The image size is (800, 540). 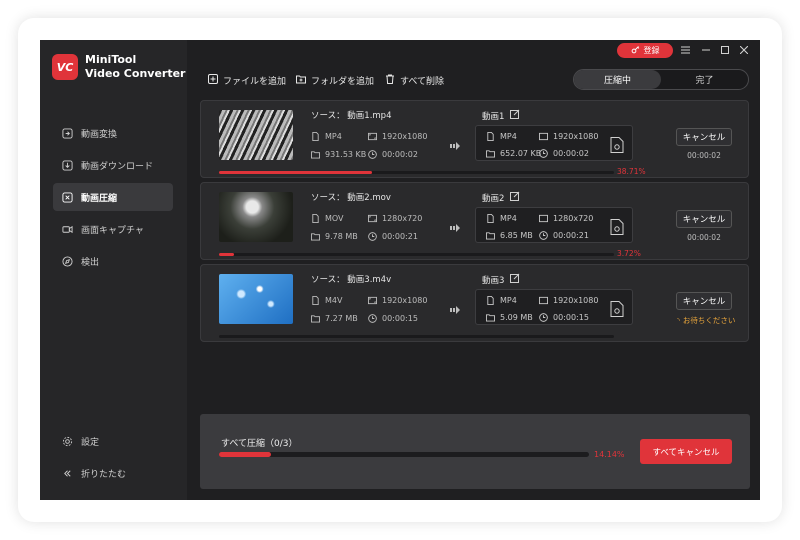 I want to click on sidebar-item-discover: 検出, so click(x=113, y=261).